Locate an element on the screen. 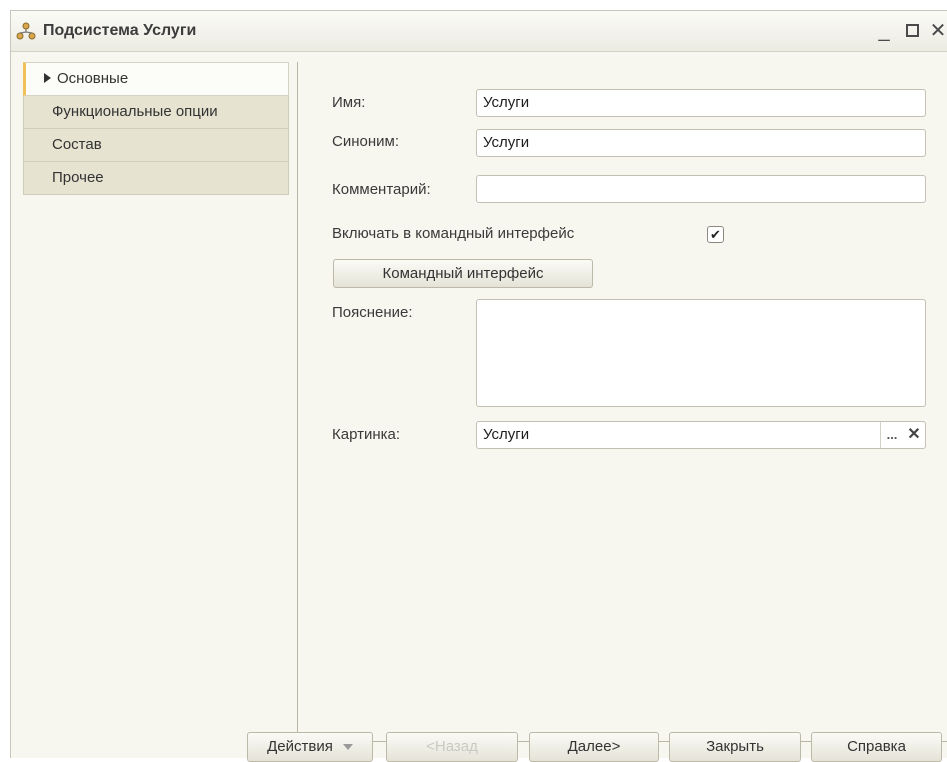  current-section-arrow-icon is located at coordinates (47, 78).